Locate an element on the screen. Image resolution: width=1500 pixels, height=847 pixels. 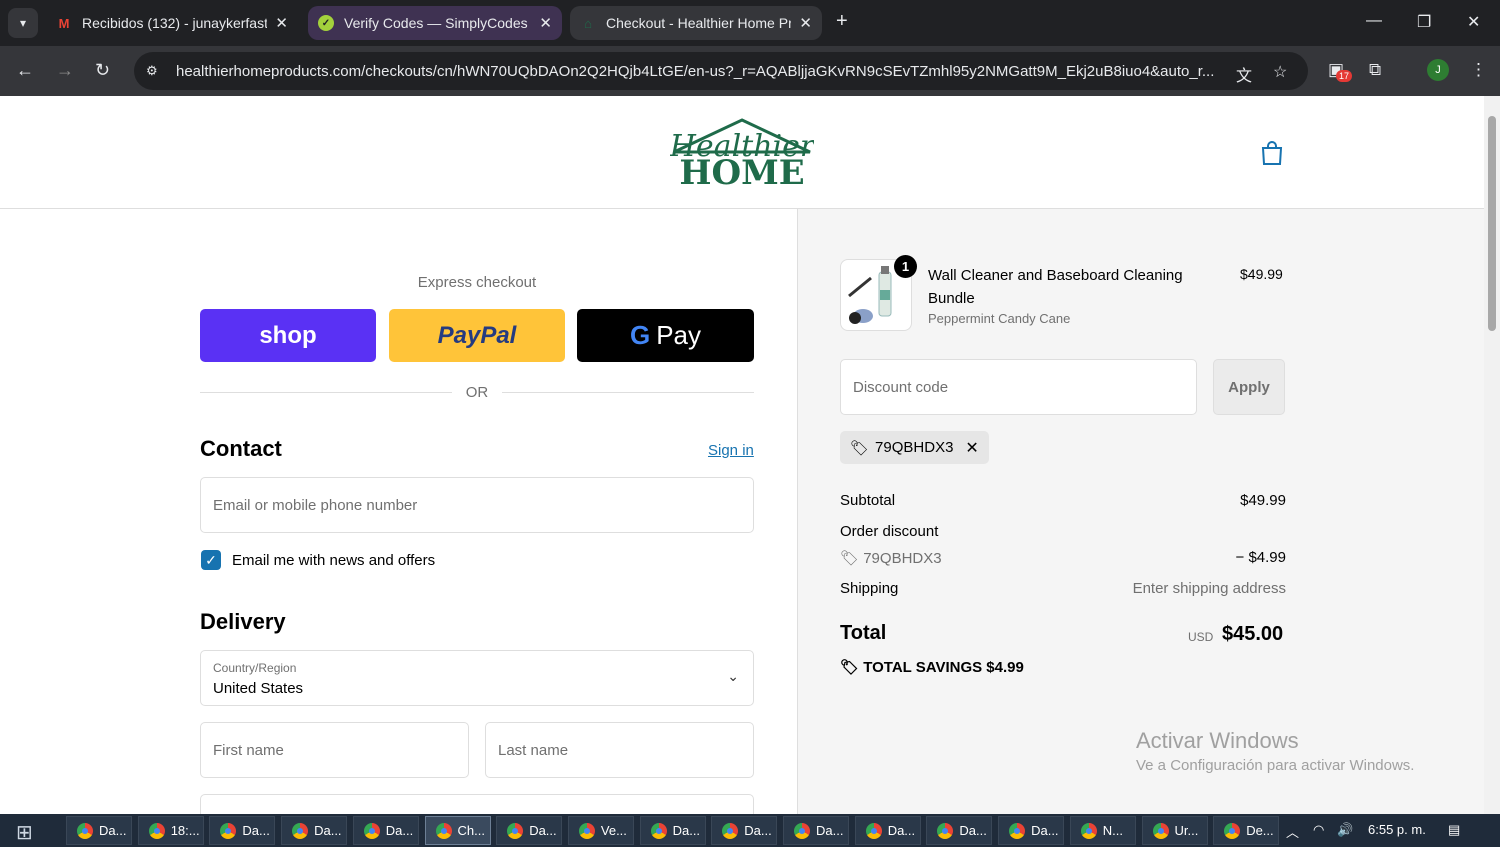
newsletter-checkbox: ✓ is located at coordinates (211, 560).